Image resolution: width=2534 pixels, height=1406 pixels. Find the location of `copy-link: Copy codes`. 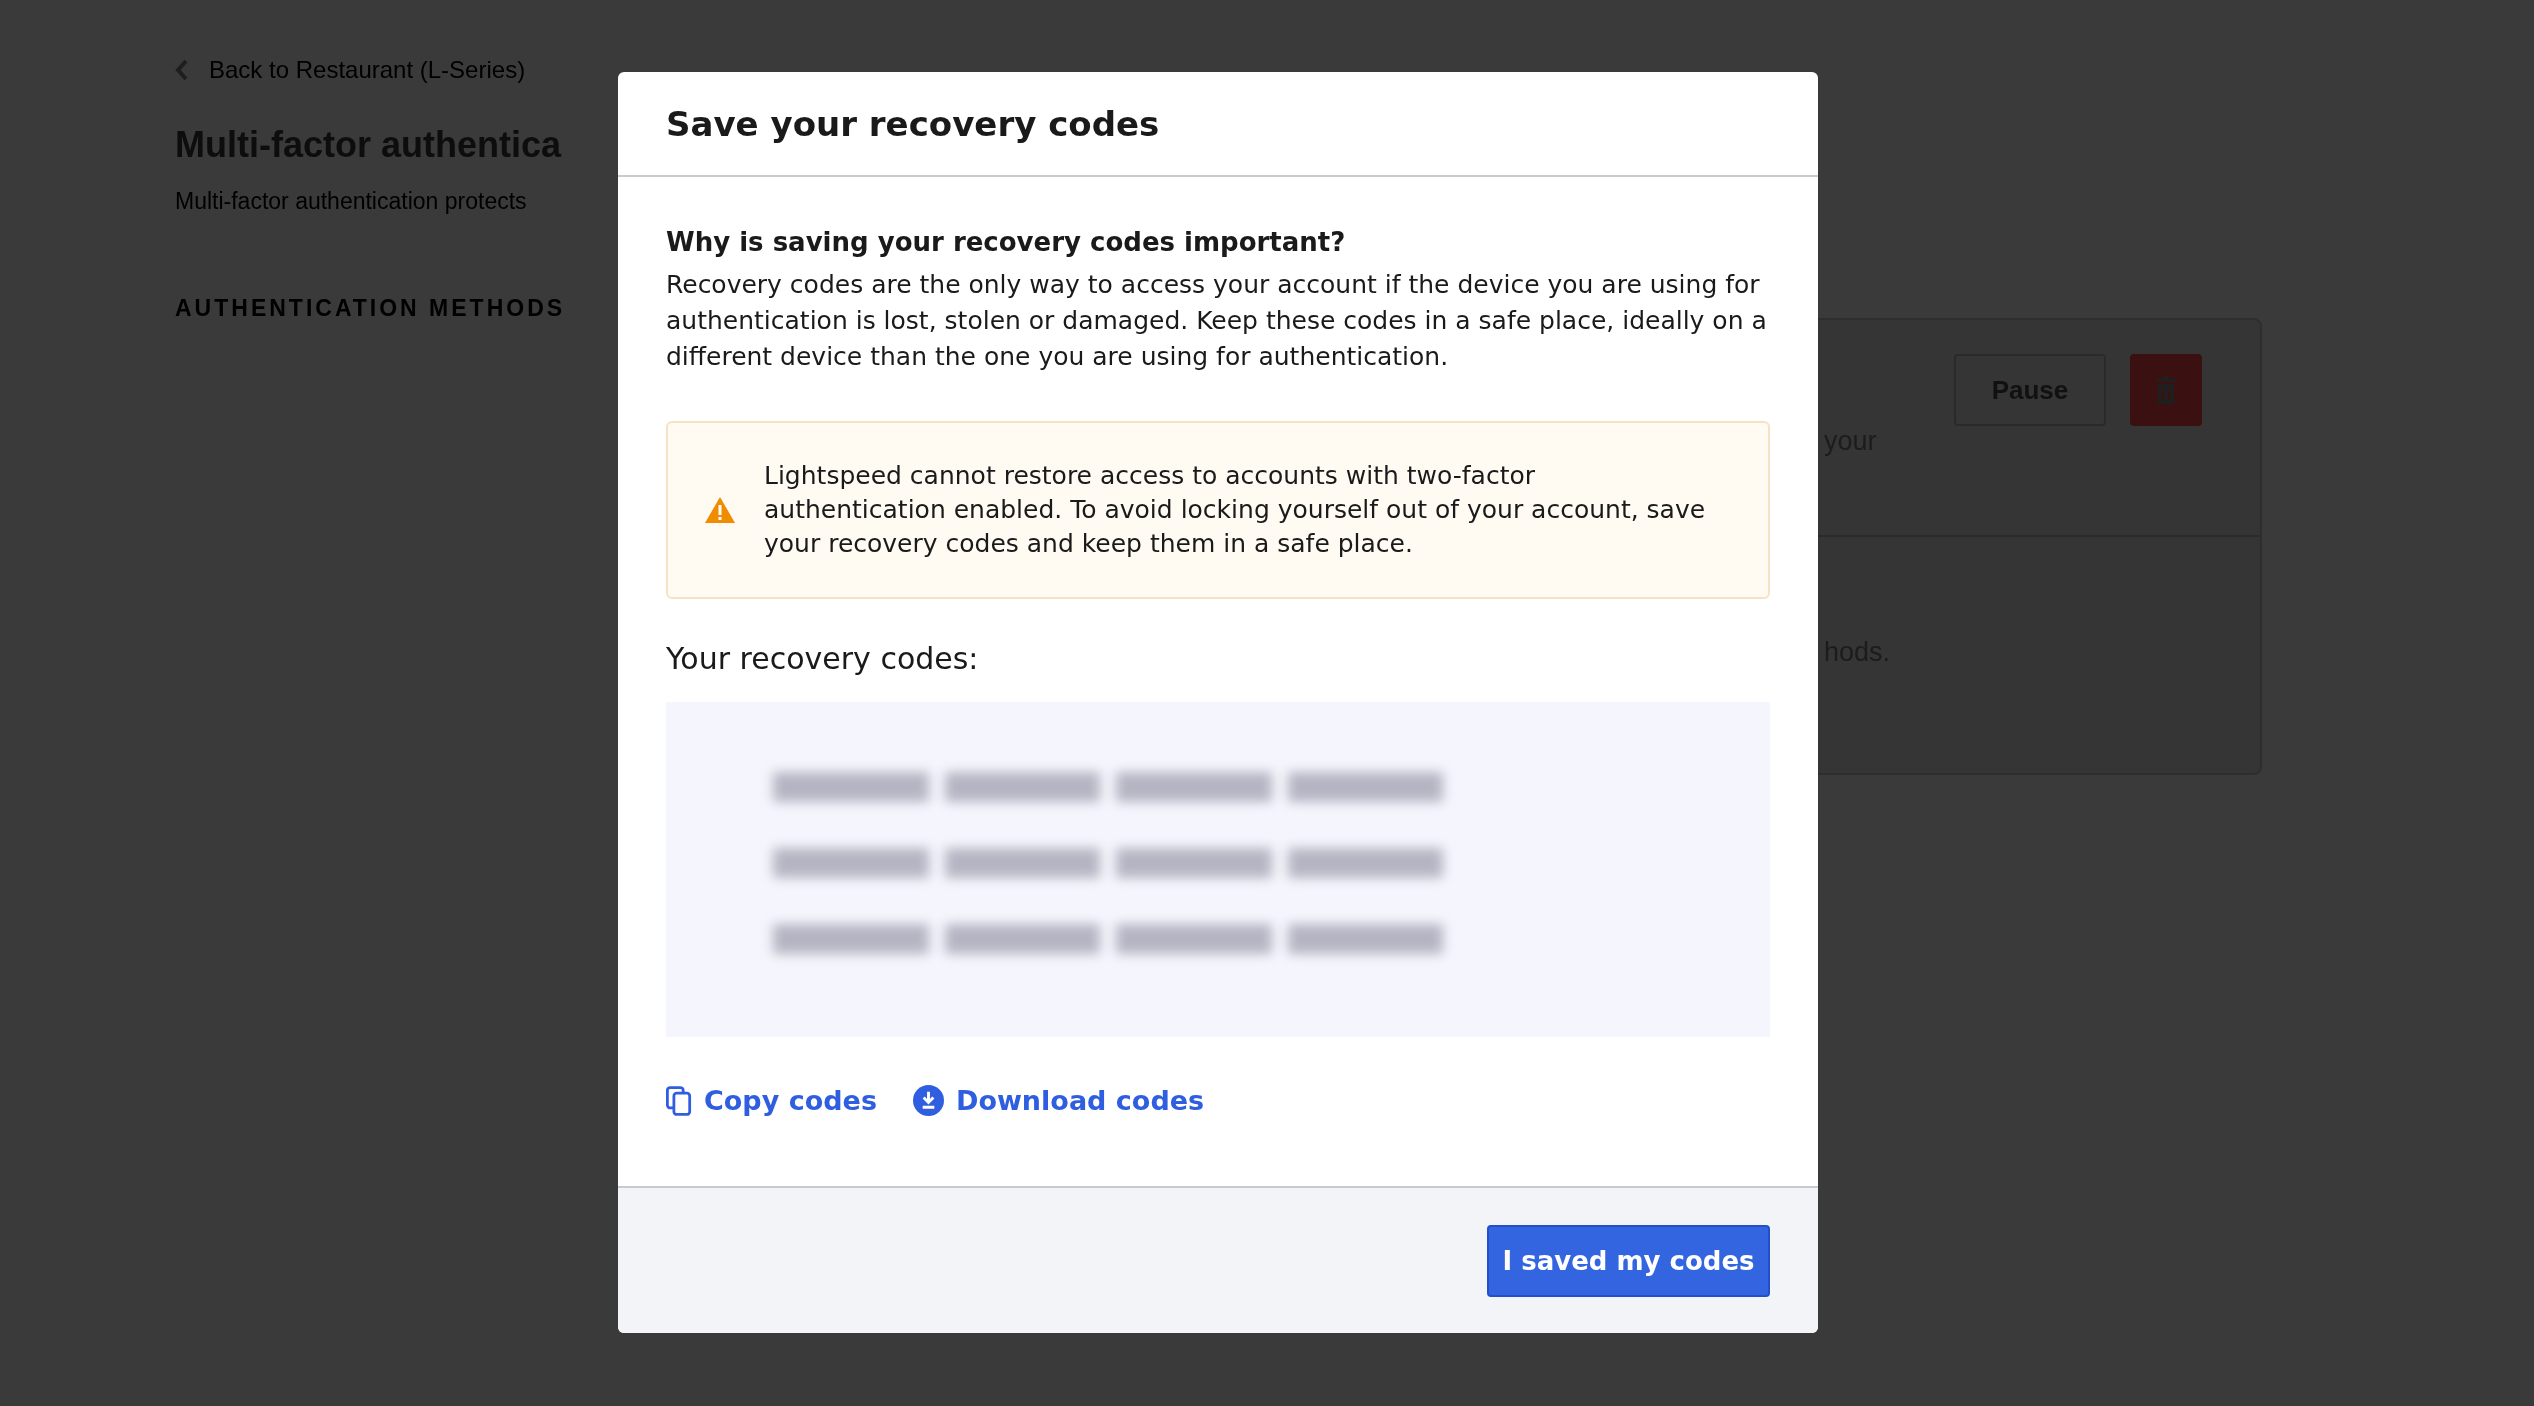

copy-link: Copy codes is located at coordinates (771, 1100).